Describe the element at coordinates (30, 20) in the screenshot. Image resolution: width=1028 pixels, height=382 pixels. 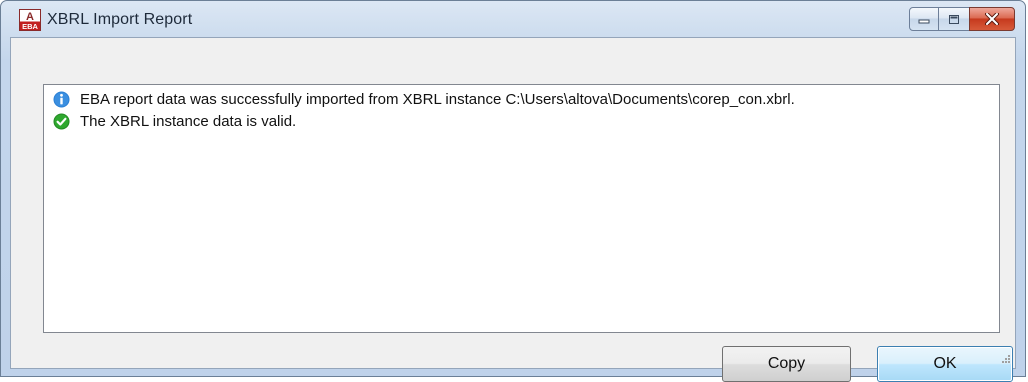
I see `app-logo-icon: A EBA` at that location.